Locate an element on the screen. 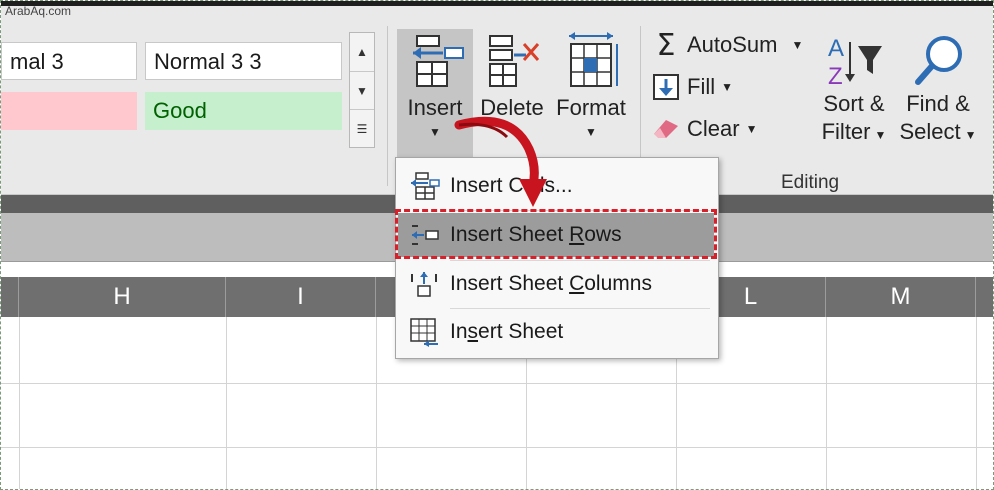 This screenshot has width=994, height=490. more-icon: ☰ is located at coordinates (362, 129).